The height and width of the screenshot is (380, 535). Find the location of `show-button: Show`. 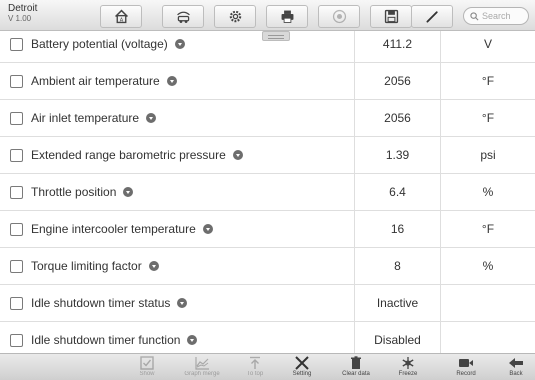

show-button: Show is located at coordinates (147, 368).